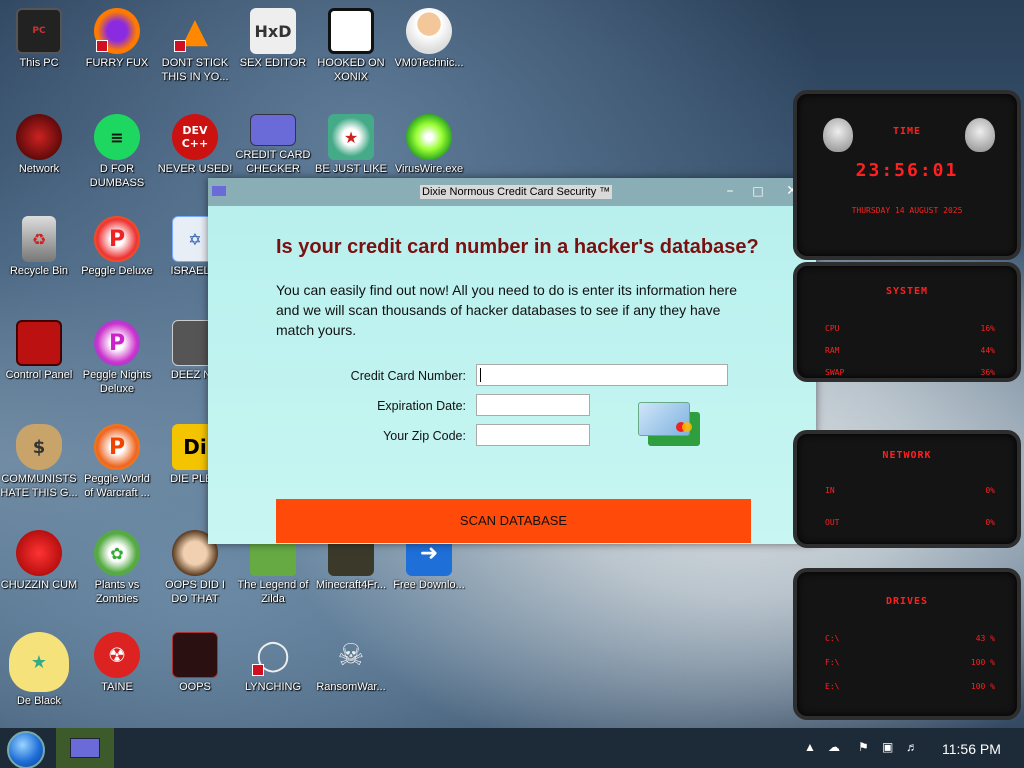 This screenshot has height=768, width=1024. I want to click on taskbar: ▲ ☁ ⚑ ▣ ♬ 11:56 PM, so click(512, 748).